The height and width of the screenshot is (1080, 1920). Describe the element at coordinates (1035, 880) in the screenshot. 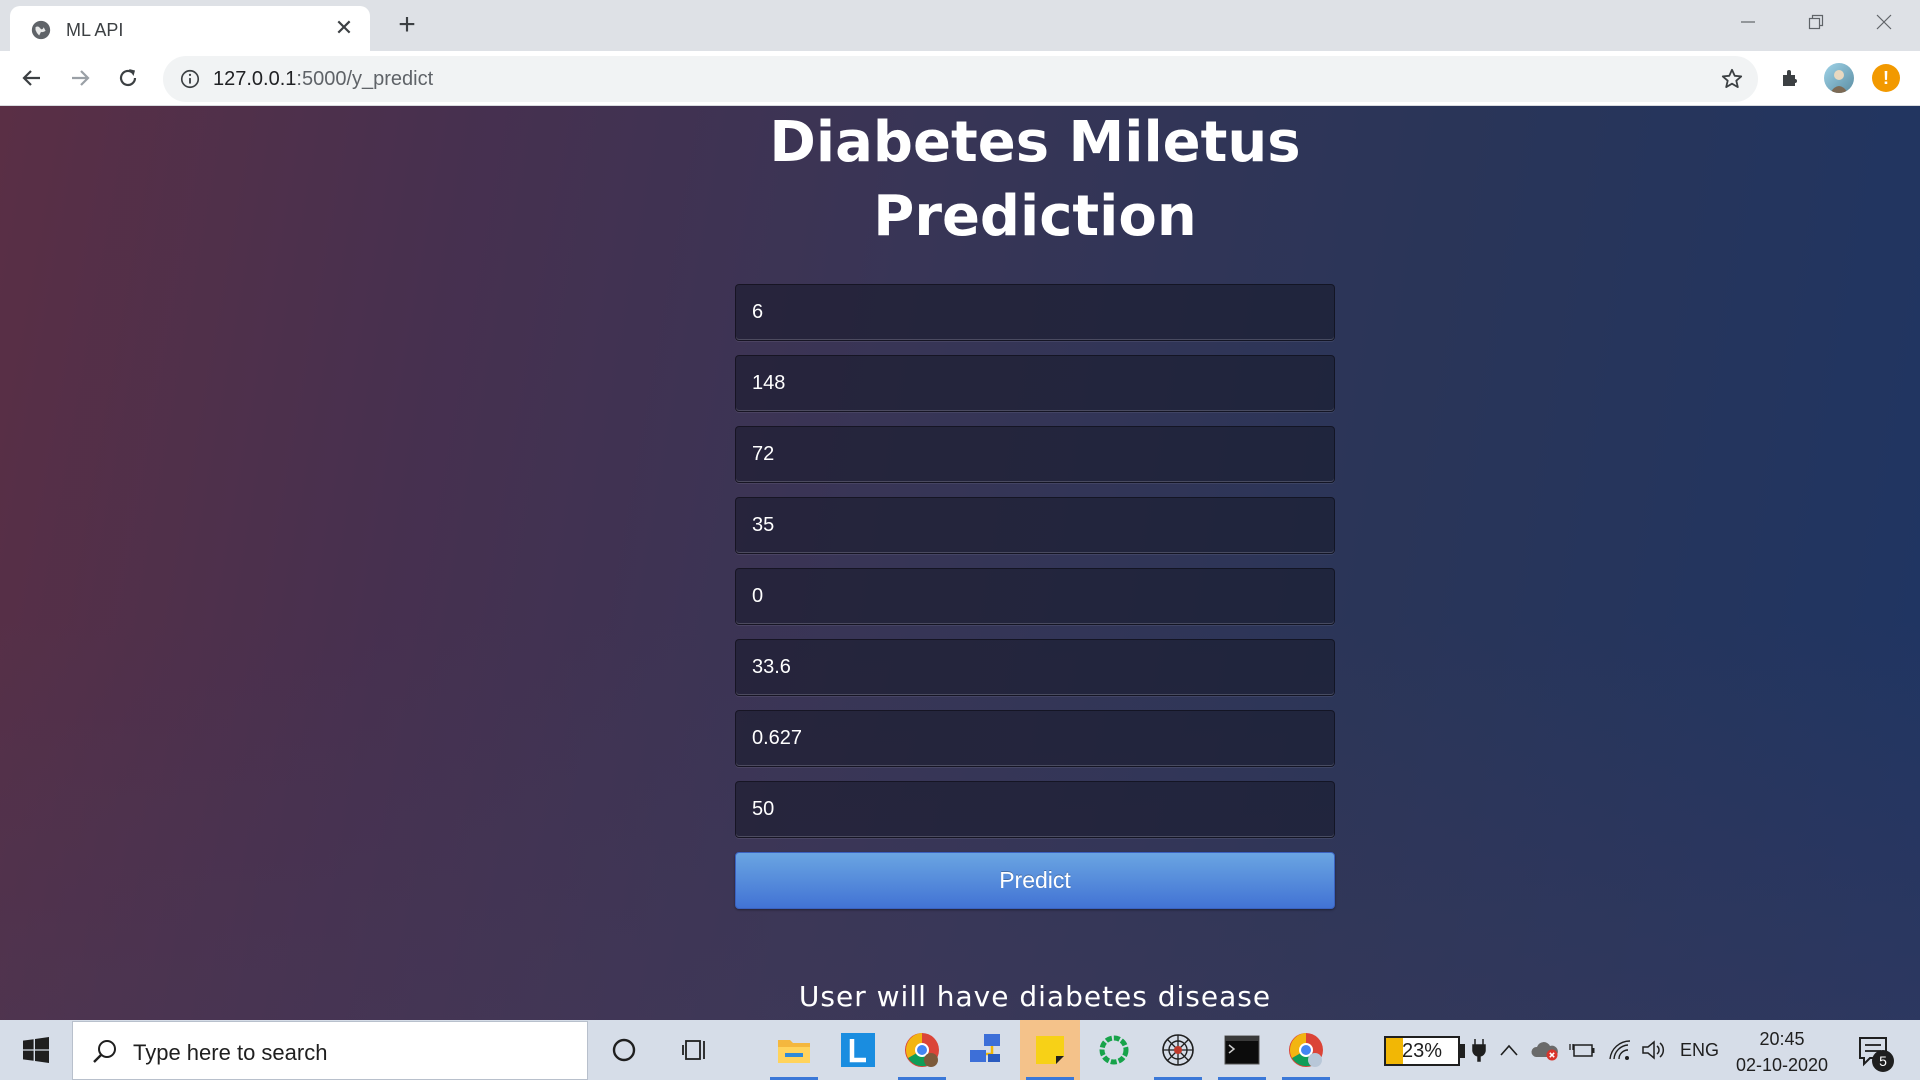

I see `predict-button: Predict` at that location.